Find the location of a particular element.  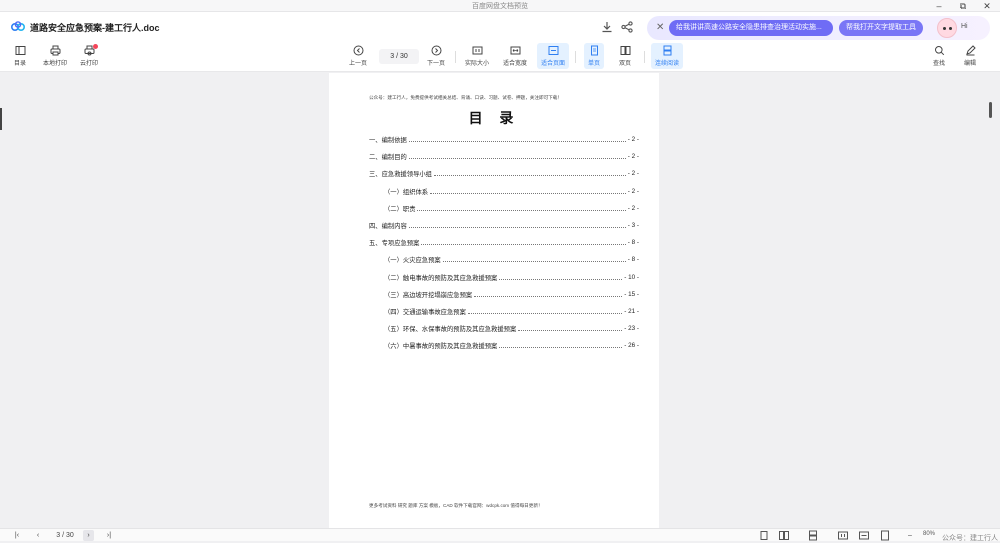

document-title: 道路安全应急预案-建工行人.doc is located at coordinates (95, 28).